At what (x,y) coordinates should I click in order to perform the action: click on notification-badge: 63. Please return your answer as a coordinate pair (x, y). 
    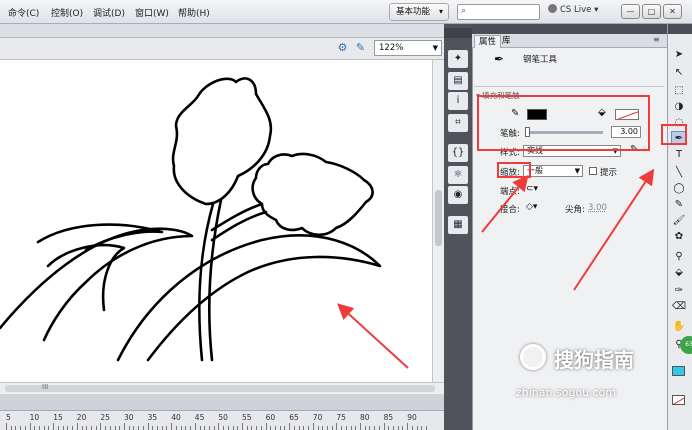
    Looking at the image, I should click on (686, 345).